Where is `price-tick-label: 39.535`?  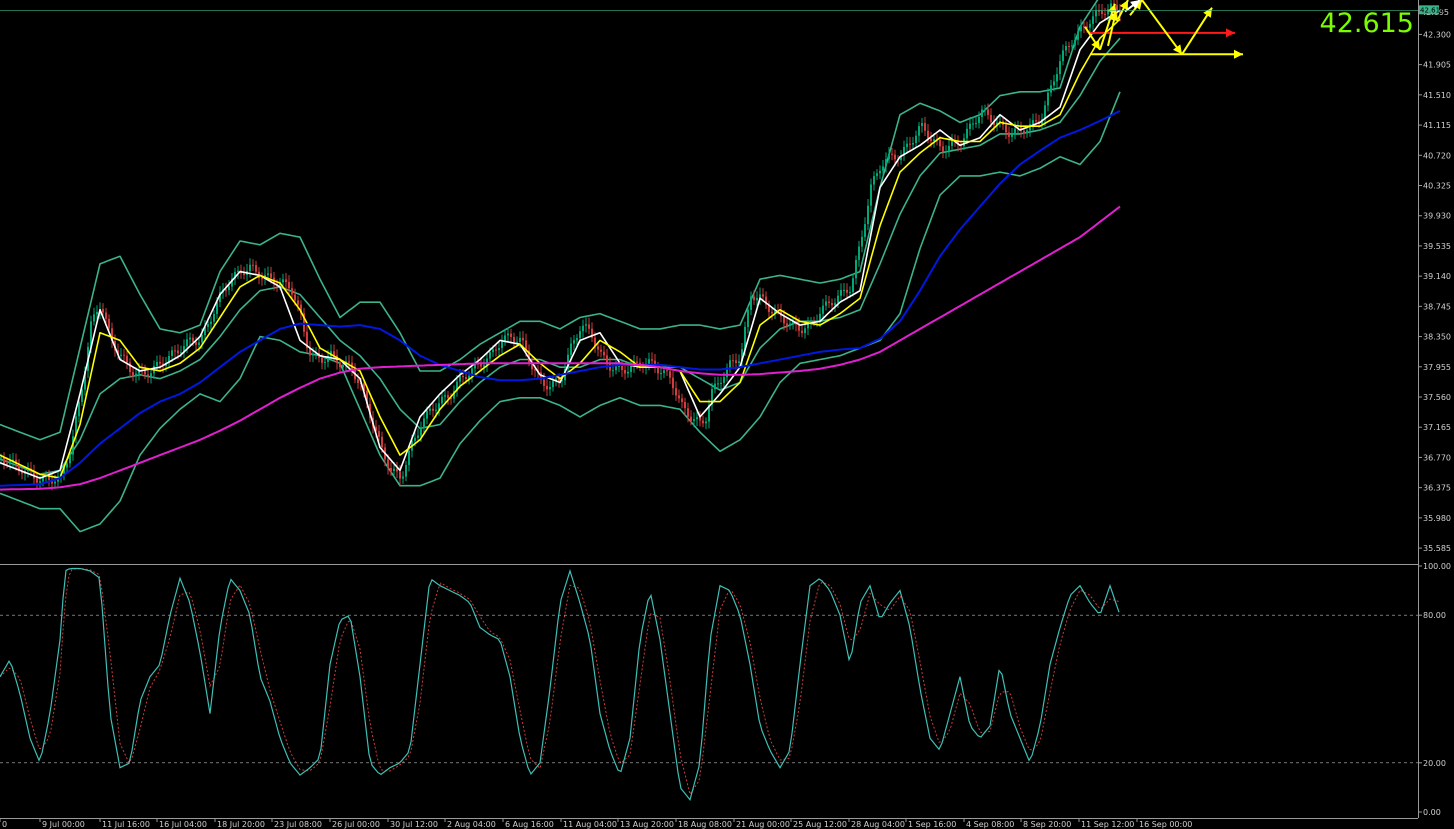 price-tick-label: 39.535 is located at coordinates (1437, 246).